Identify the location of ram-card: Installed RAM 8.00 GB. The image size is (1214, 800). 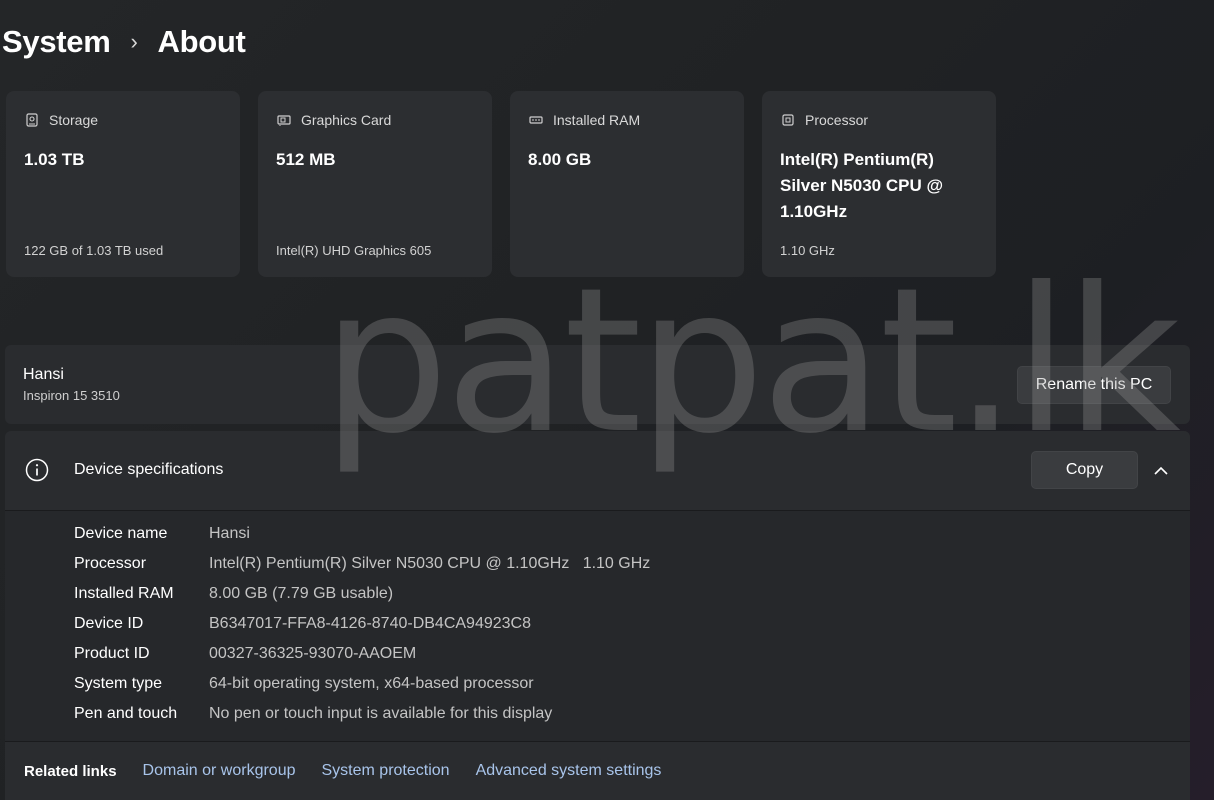
(627, 184).